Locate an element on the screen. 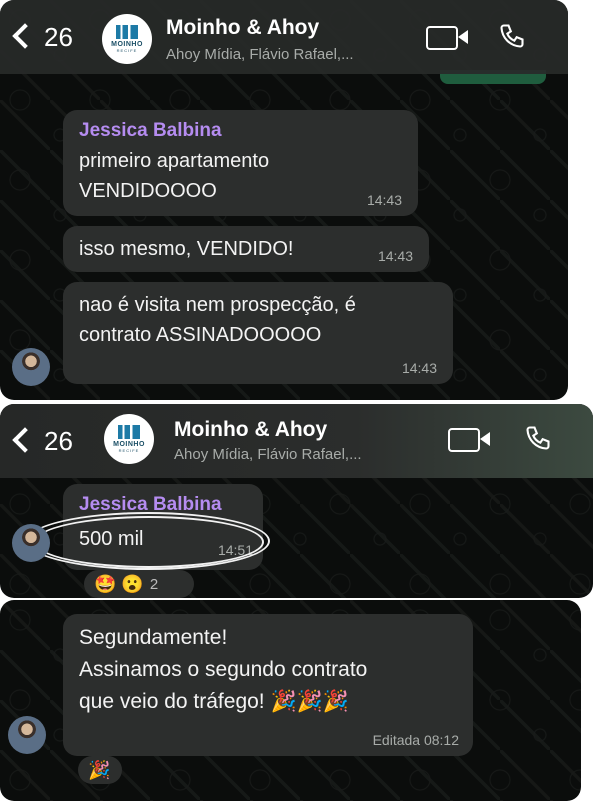 This screenshot has width=599, height=803. reaction-emojis: 🎉 is located at coordinates (99, 769).